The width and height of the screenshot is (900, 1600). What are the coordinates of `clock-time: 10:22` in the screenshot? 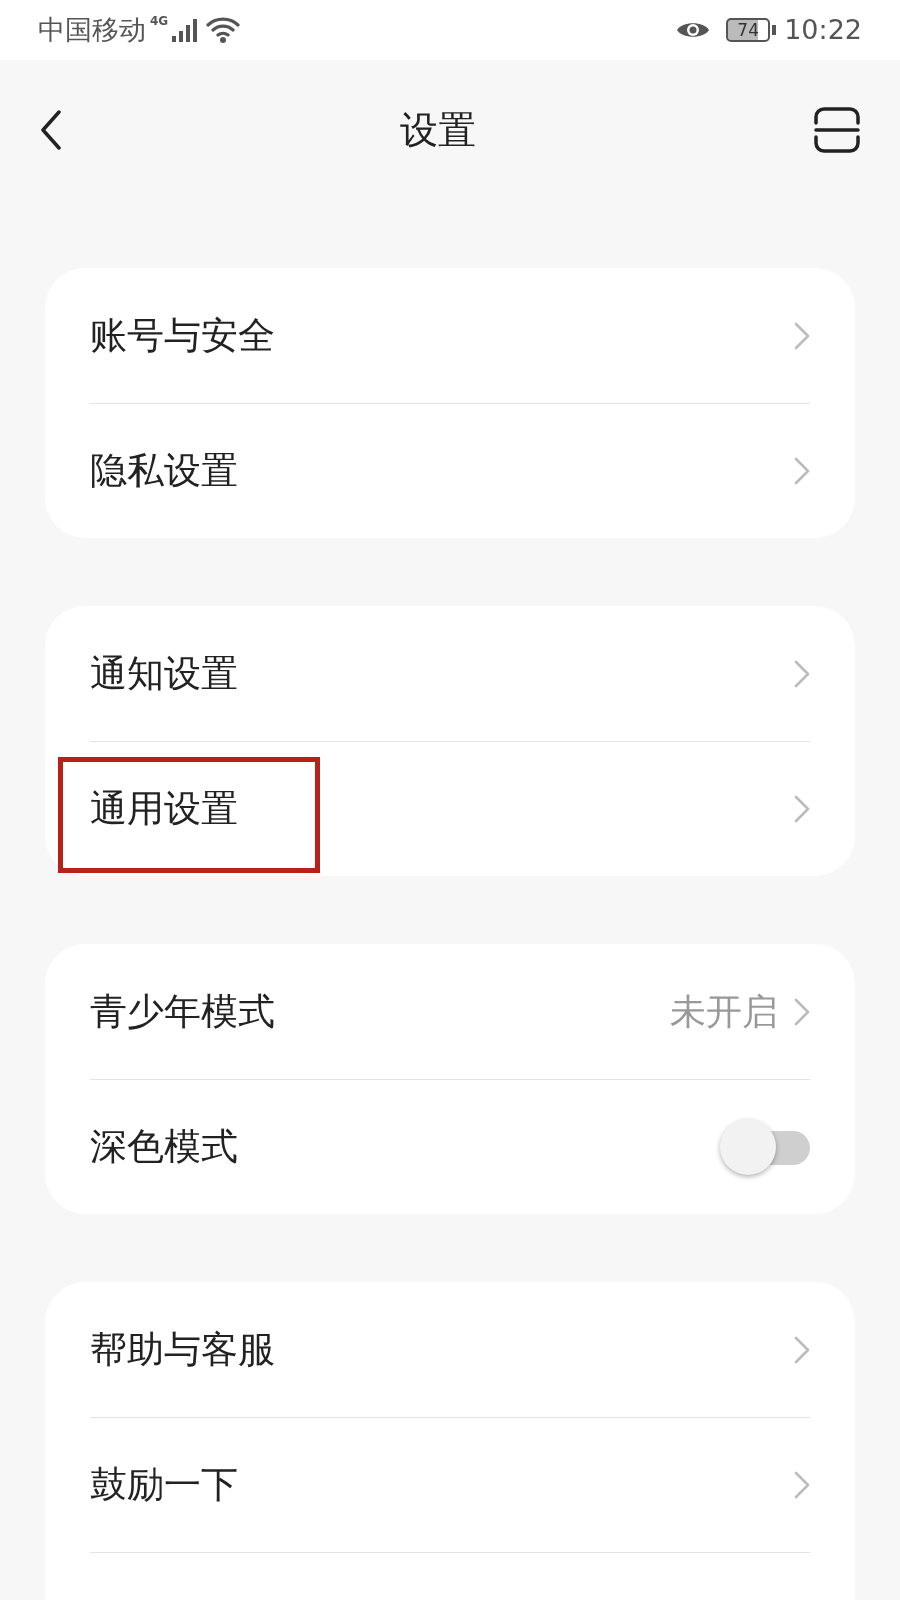 It's located at (823, 29).